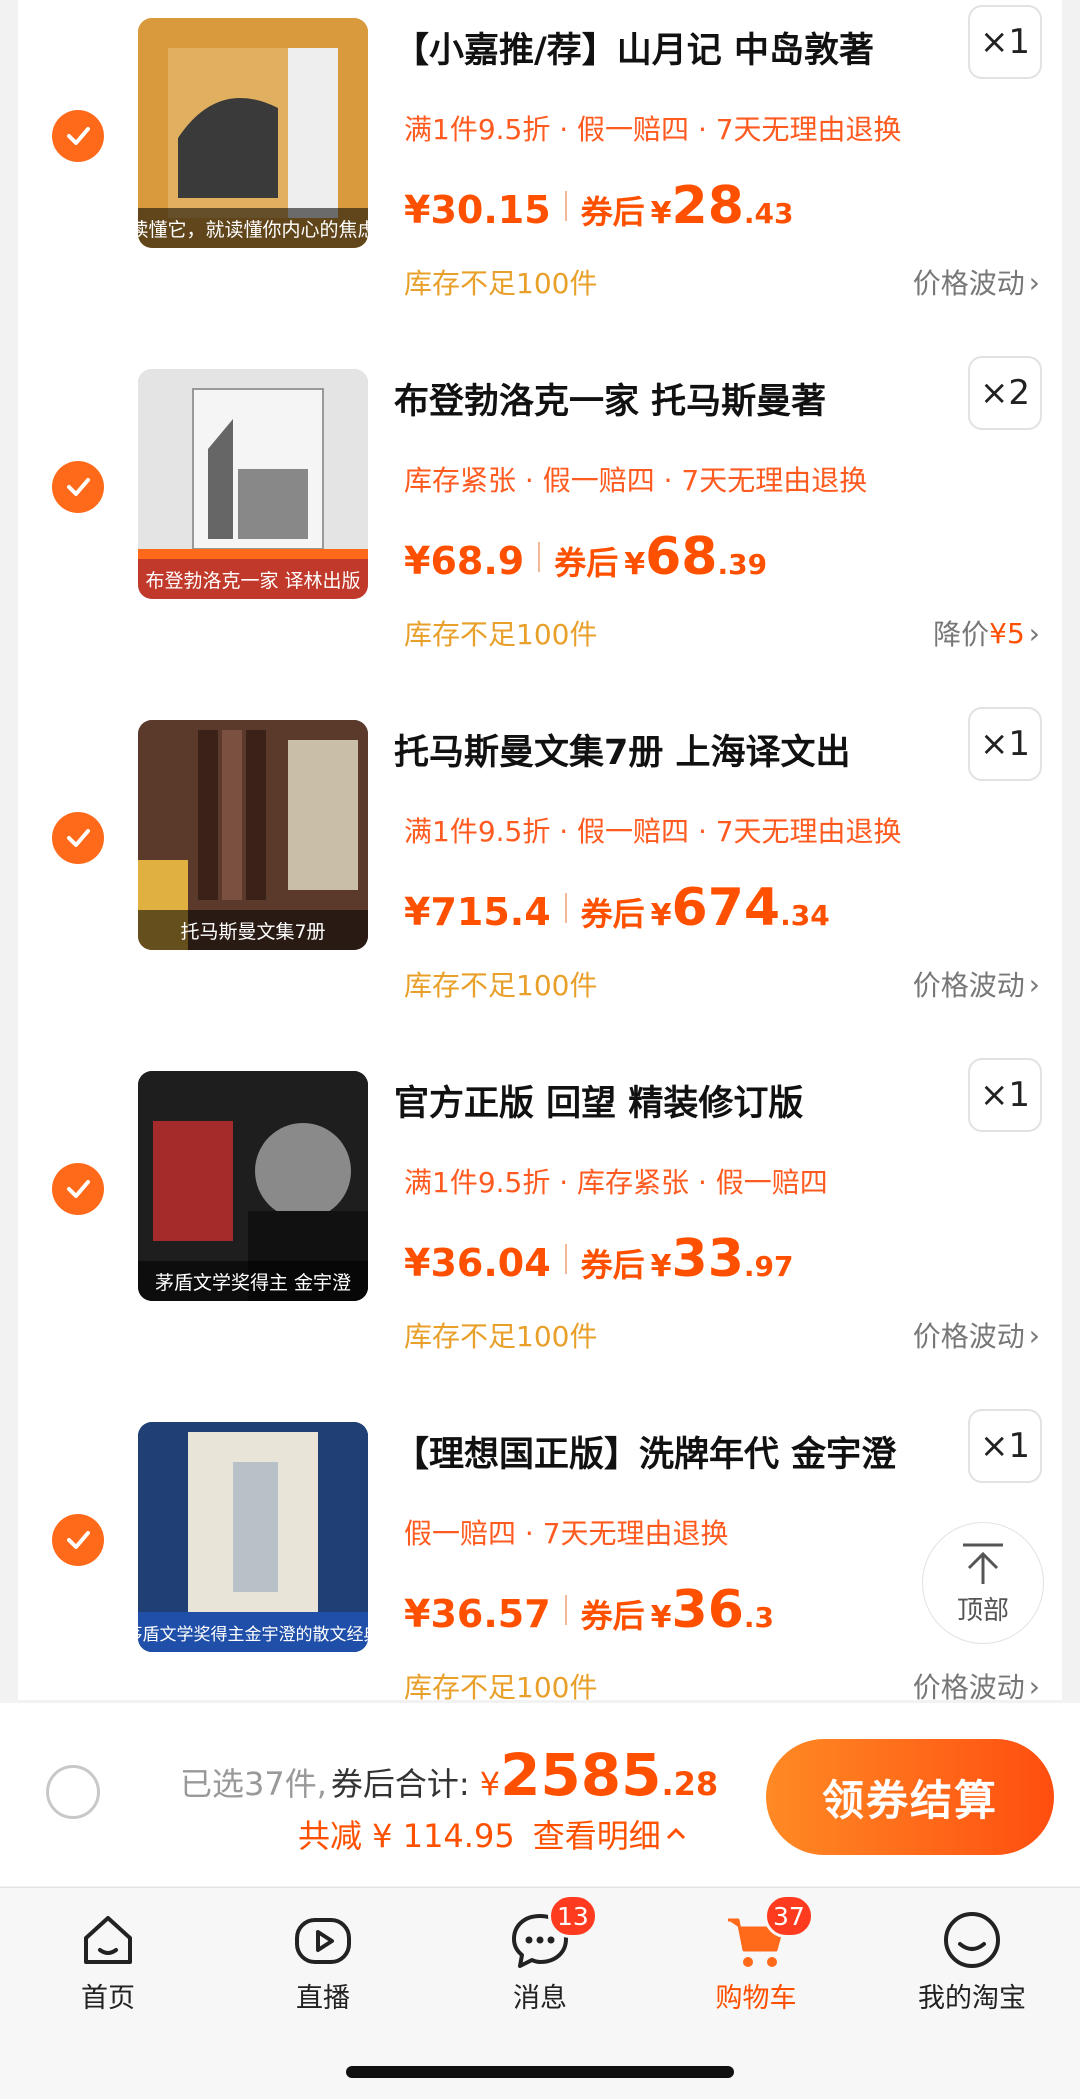  I want to click on product-thumbnail: 托马斯曼文集7册, so click(253, 835).